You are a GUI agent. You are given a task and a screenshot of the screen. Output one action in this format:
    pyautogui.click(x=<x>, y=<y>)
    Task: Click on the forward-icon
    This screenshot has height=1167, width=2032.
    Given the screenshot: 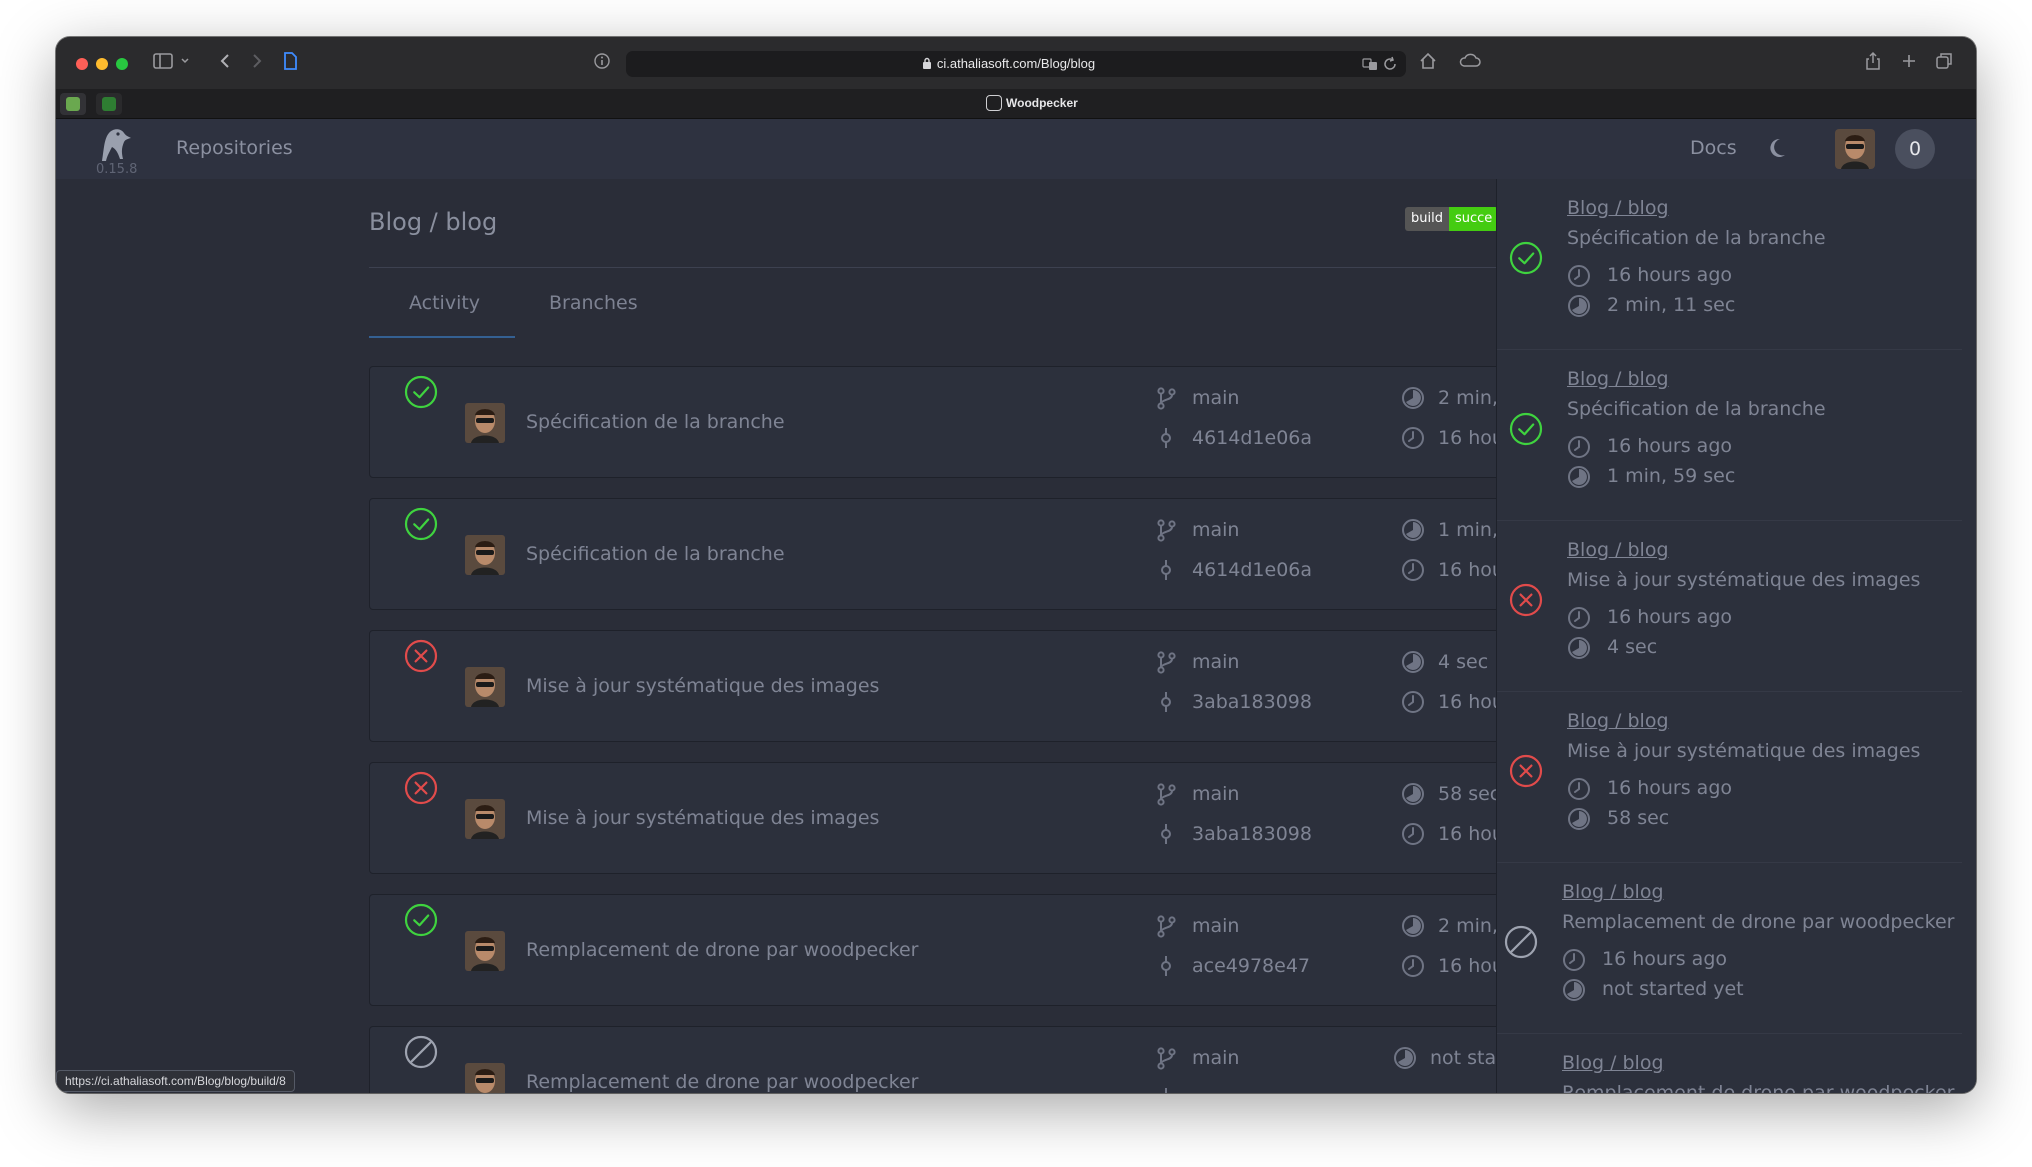 What is the action you would take?
    pyautogui.click(x=257, y=61)
    